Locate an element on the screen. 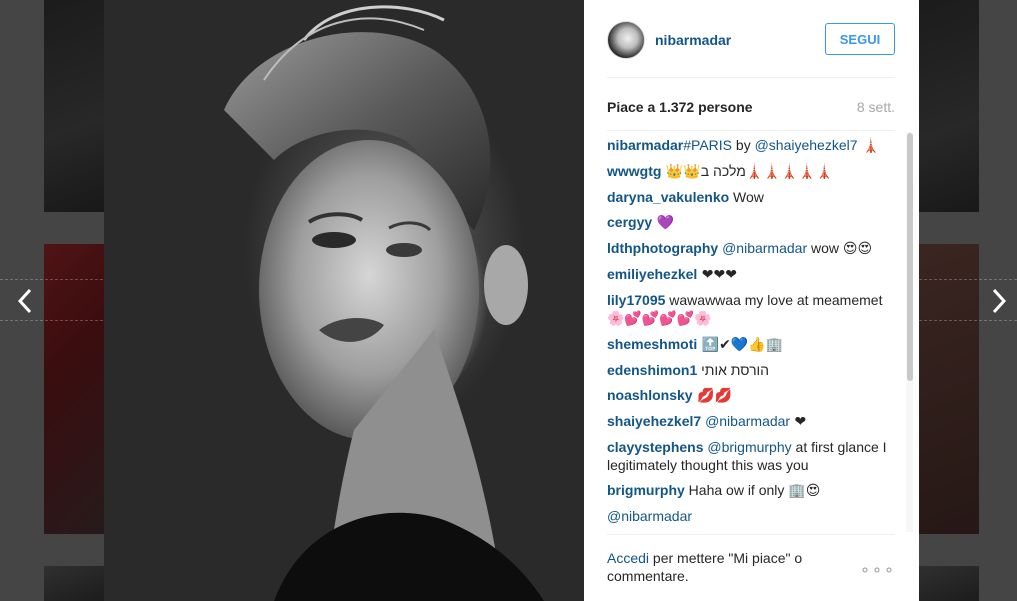 Image resolution: width=1017 pixels, height=601 pixels. comment-item: cergyy 💜 is located at coordinates (747, 222).